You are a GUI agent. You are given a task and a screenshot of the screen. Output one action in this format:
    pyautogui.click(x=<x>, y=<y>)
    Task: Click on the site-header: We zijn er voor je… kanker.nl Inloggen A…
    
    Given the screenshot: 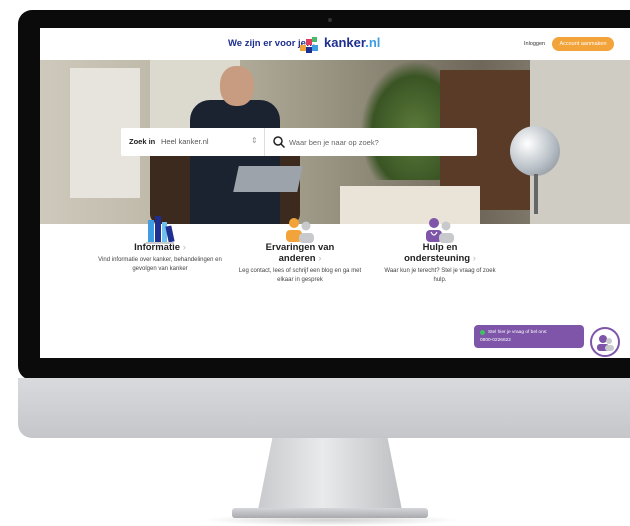 What is the action you would take?
    pyautogui.click(x=335, y=44)
    